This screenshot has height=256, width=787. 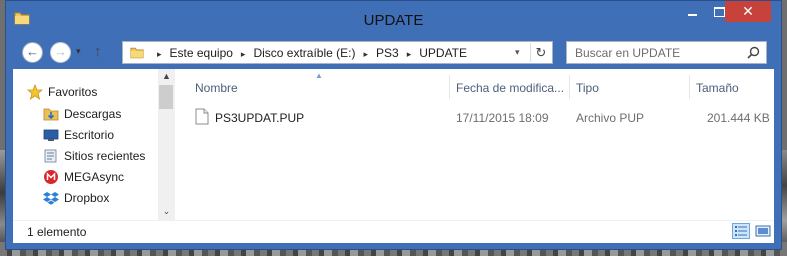 What do you see at coordinates (517, 52) in the screenshot?
I see `address-dropdown-icon: ▾` at bounding box center [517, 52].